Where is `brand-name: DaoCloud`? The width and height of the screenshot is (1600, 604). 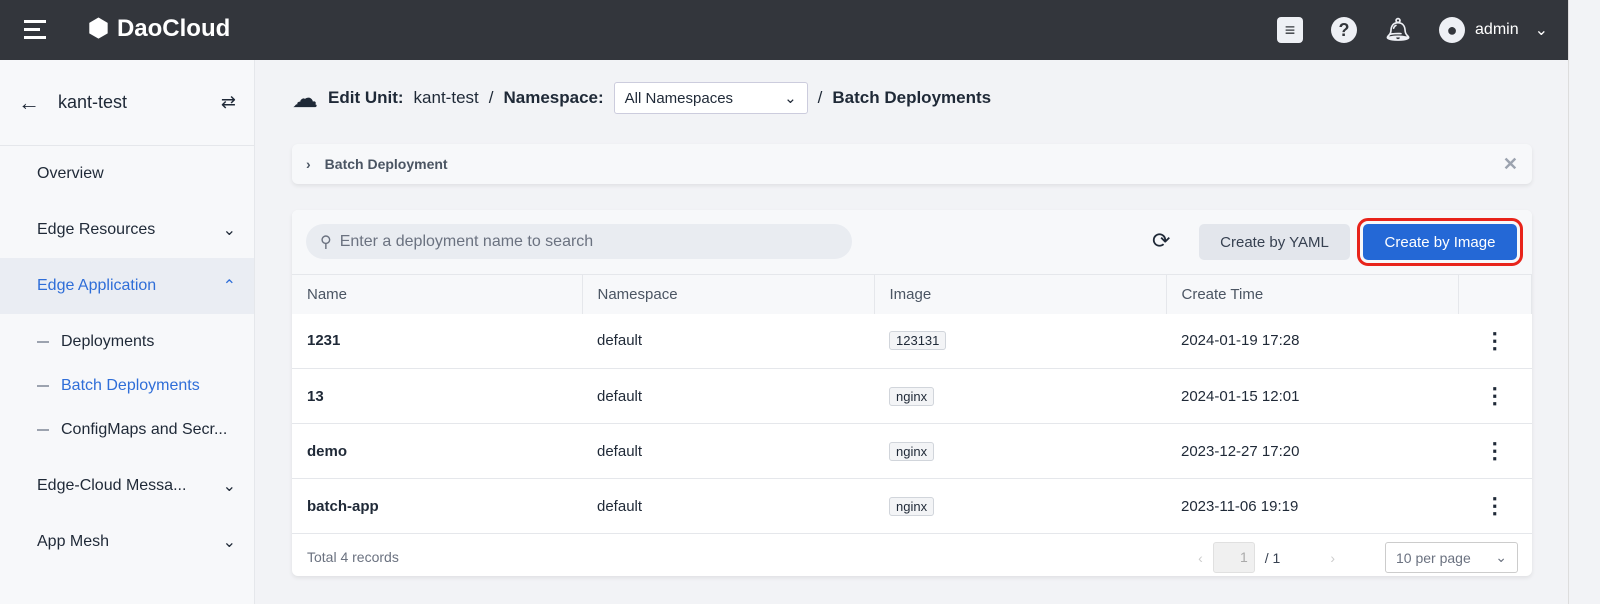 brand-name: DaoCloud is located at coordinates (173, 28).